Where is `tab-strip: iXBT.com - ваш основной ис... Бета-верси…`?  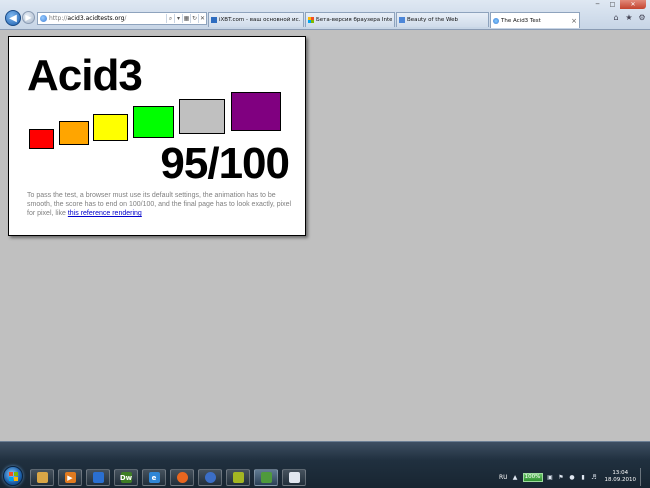
tab-strip: iXBT.com - ваш основной ис... Бета-верси… is located at coordinates (394, 20).